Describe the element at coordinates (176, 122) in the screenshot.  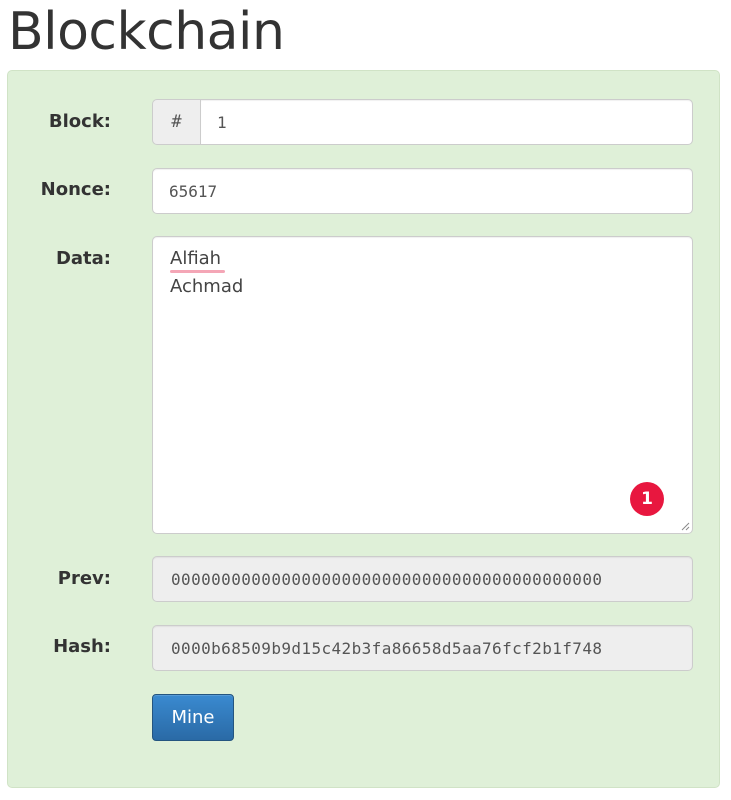
I see `hash-prefix-addon: #` at that location.